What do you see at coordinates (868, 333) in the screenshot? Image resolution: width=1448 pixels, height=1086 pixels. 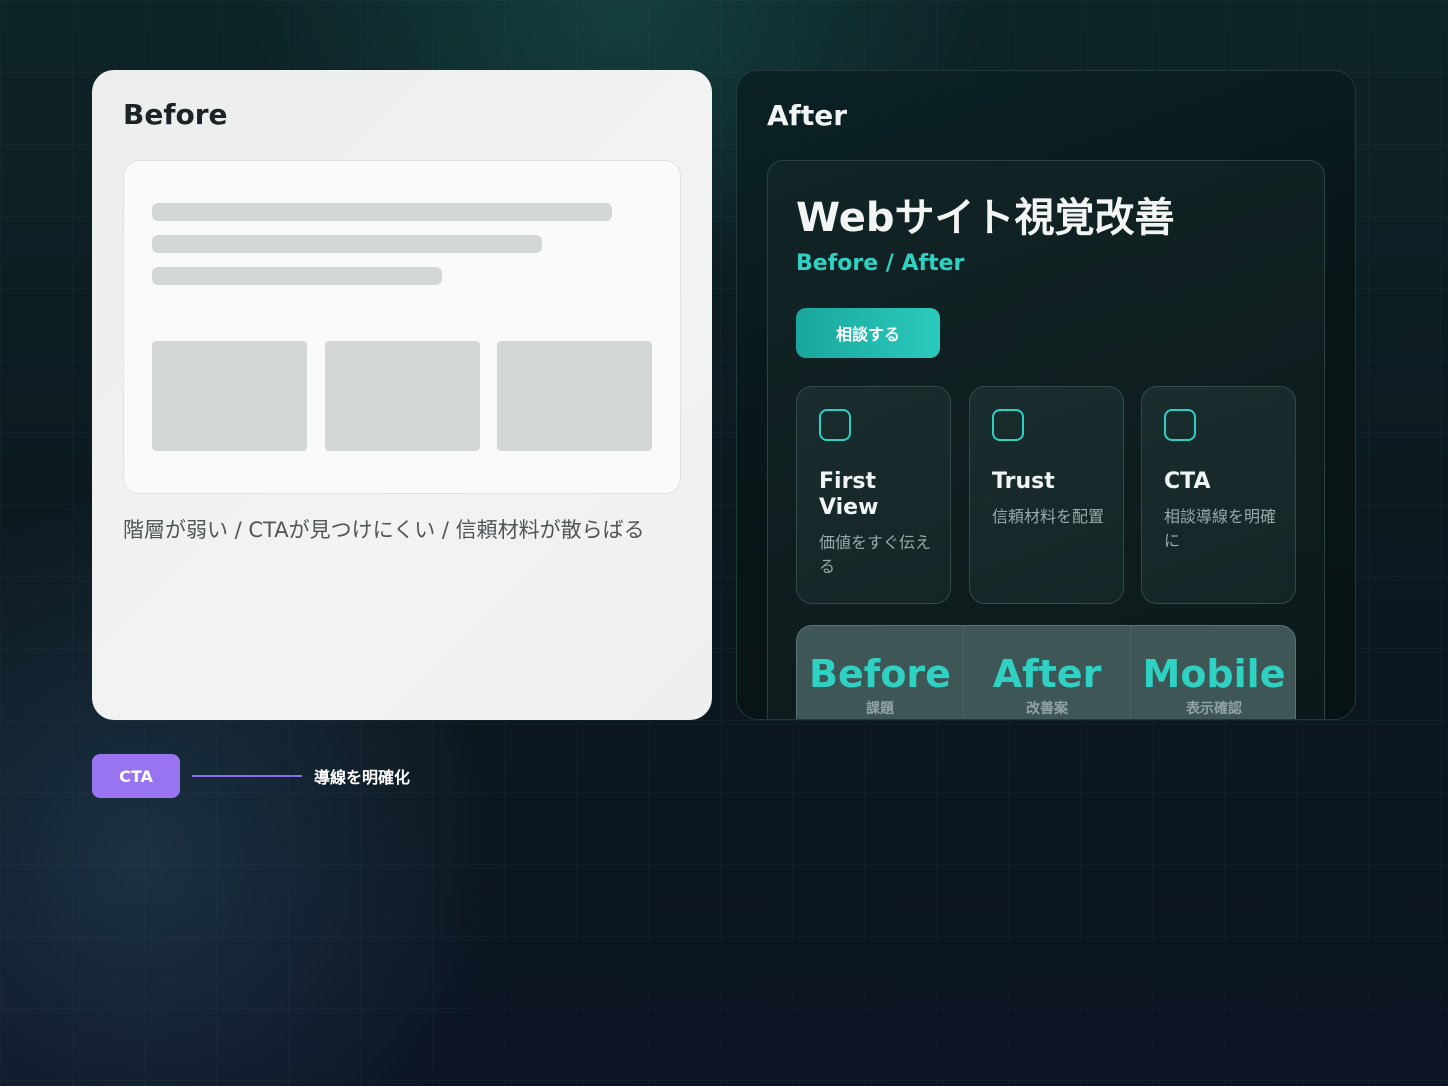 I see `consult-cta-button: 相談する` at bounding box center [868, 333].